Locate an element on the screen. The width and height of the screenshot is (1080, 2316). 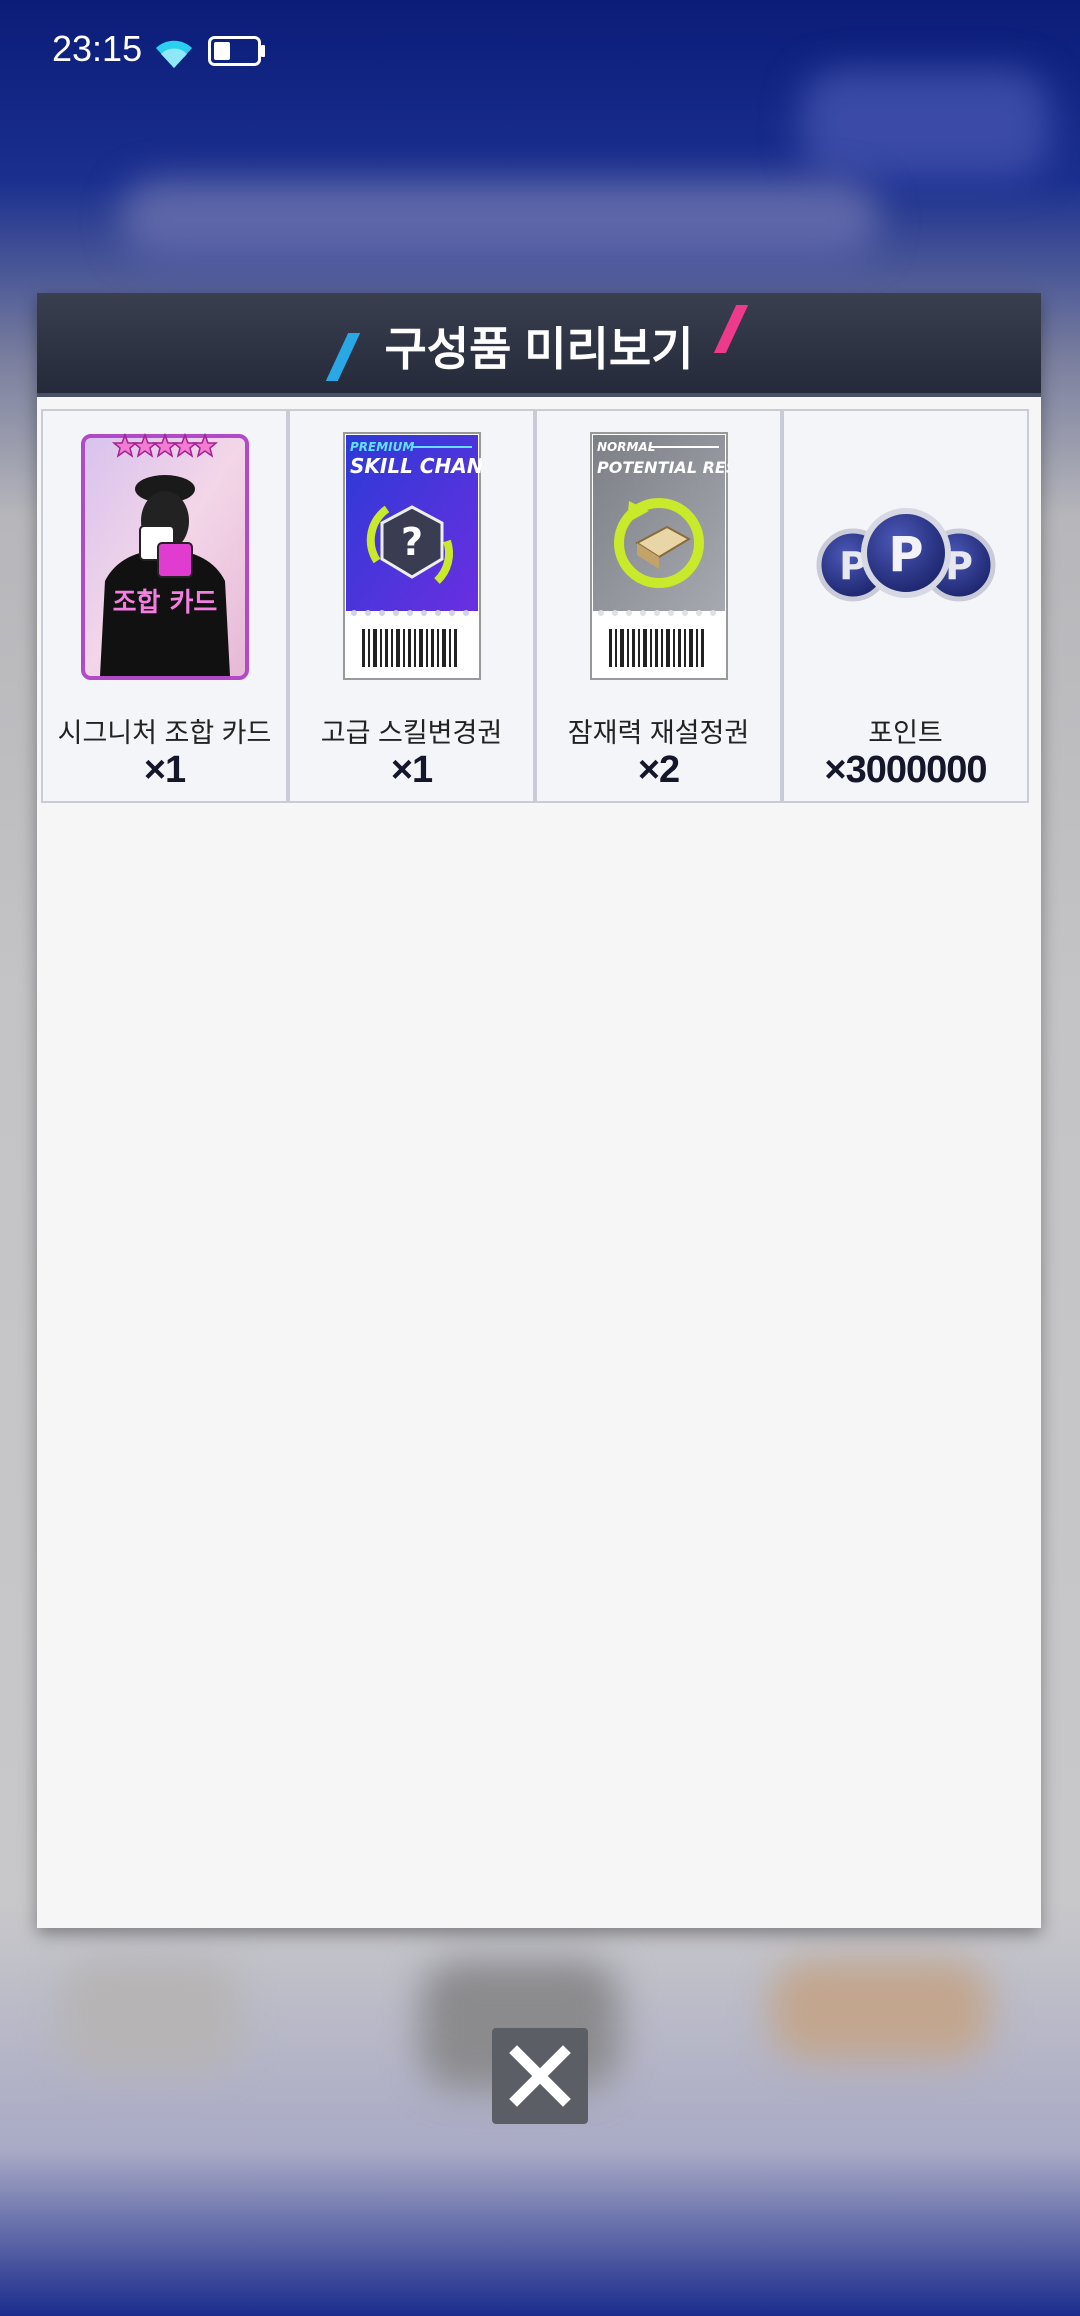
points-coins-icon: P P P is located at coordinates (905, 555).